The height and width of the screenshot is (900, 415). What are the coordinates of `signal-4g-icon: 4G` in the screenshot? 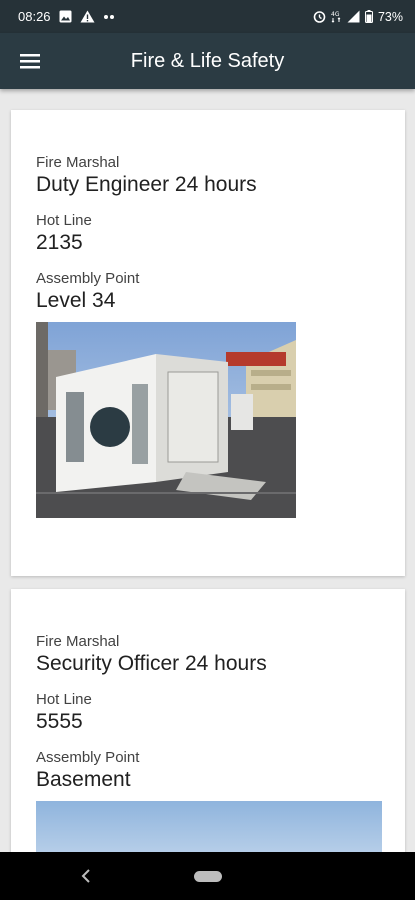 It's located at (336, 16).